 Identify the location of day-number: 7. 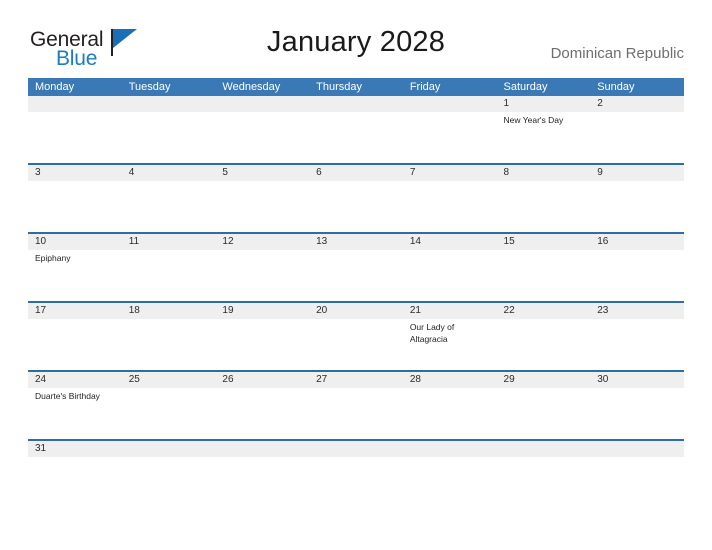
(450, 173).